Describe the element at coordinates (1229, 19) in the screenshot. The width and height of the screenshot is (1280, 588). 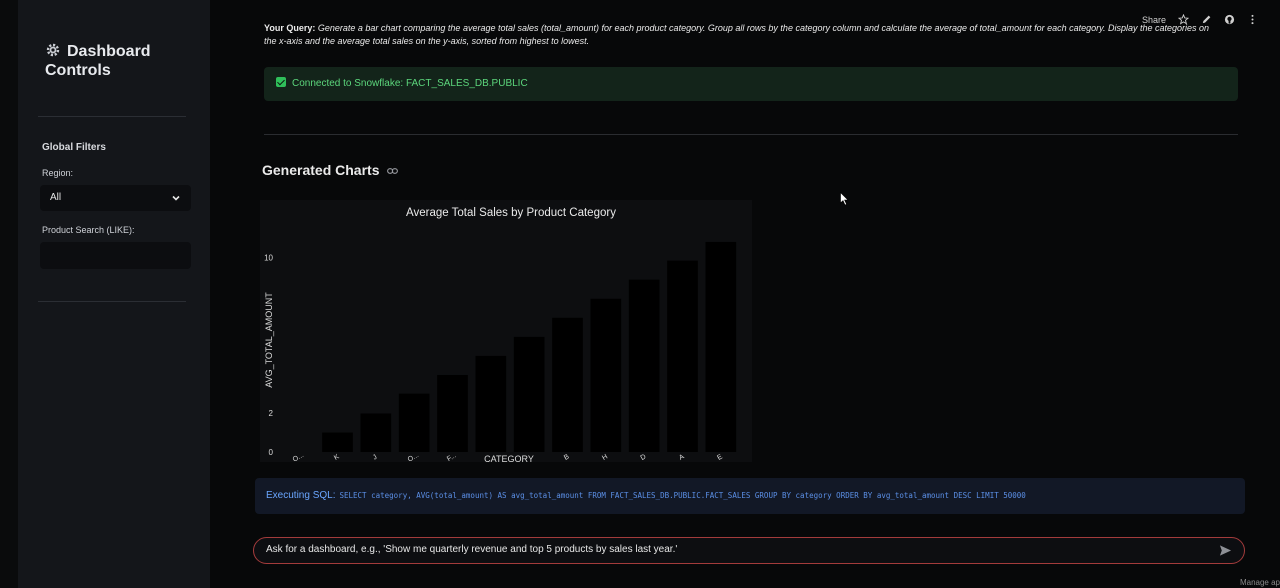
I see `github-icon` at that location.